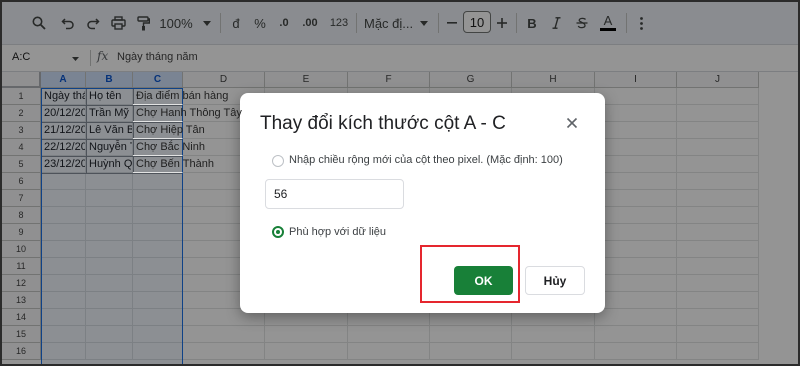  I want to click on cell: Chợ Bến Thành, so click(173, 164).